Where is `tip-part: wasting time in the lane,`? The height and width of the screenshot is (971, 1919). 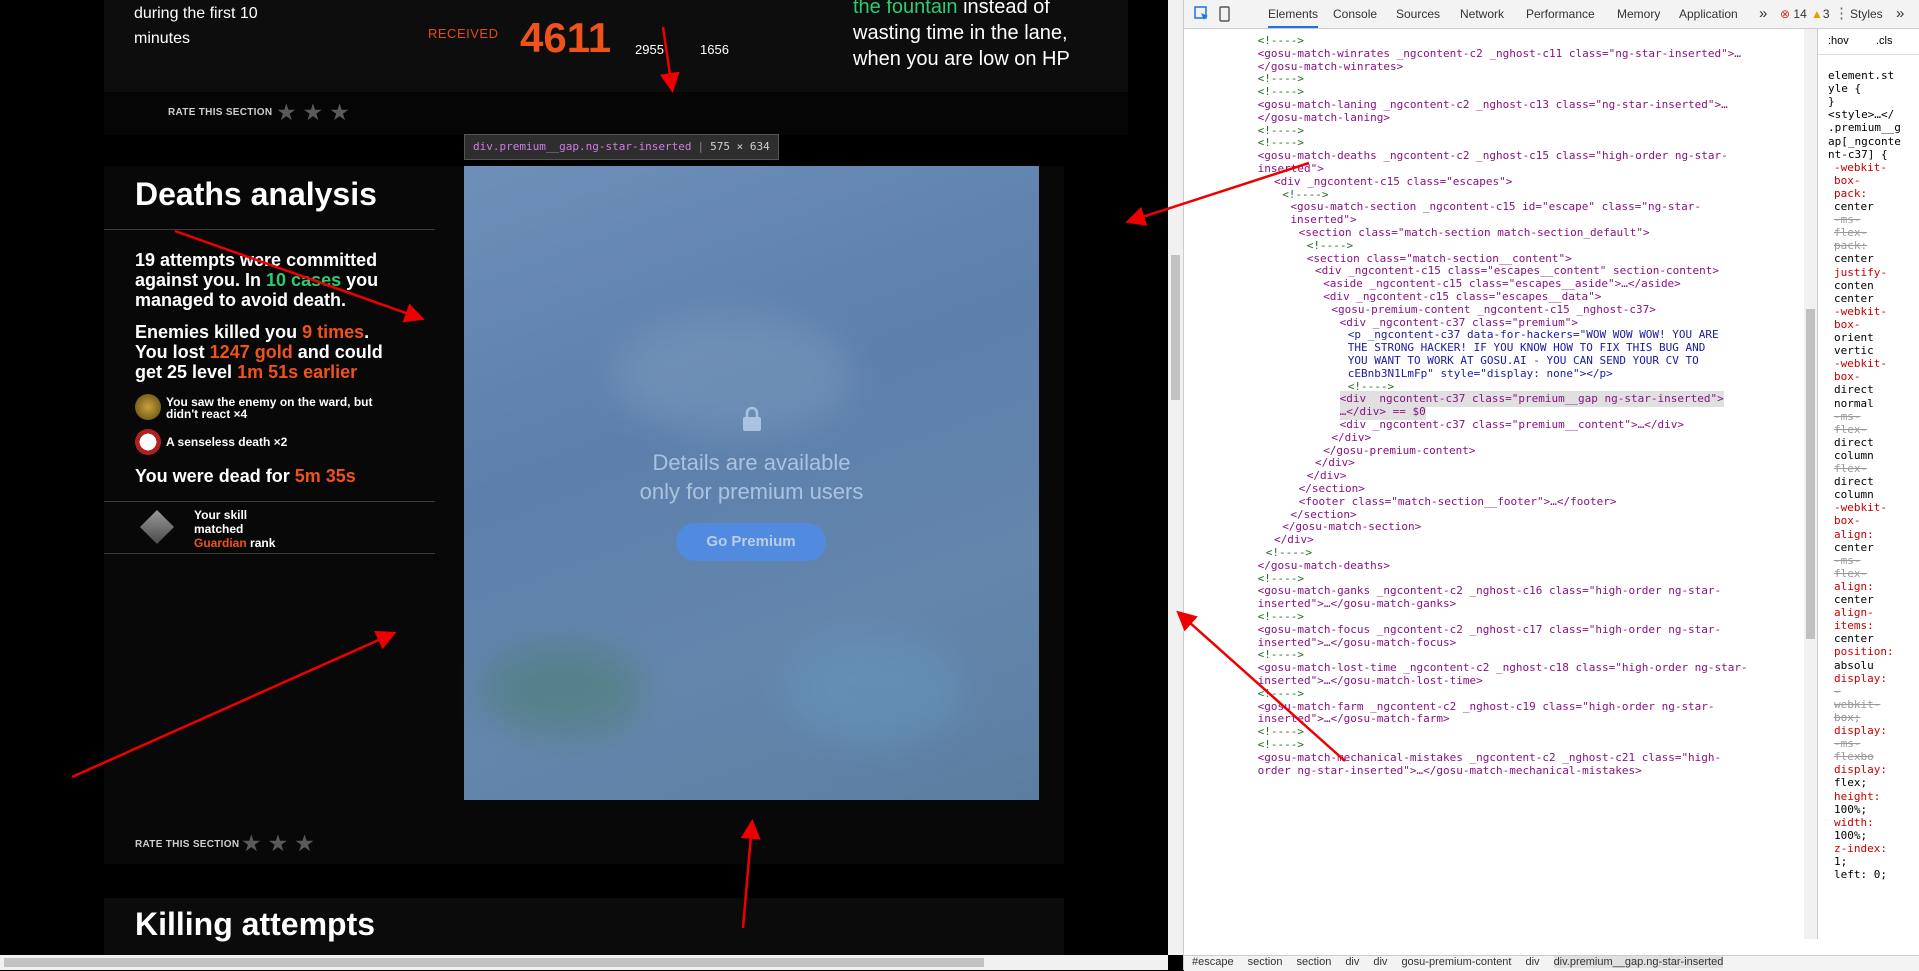
tip-part: wasting time in the lane, is located at coordinates (960, 33).